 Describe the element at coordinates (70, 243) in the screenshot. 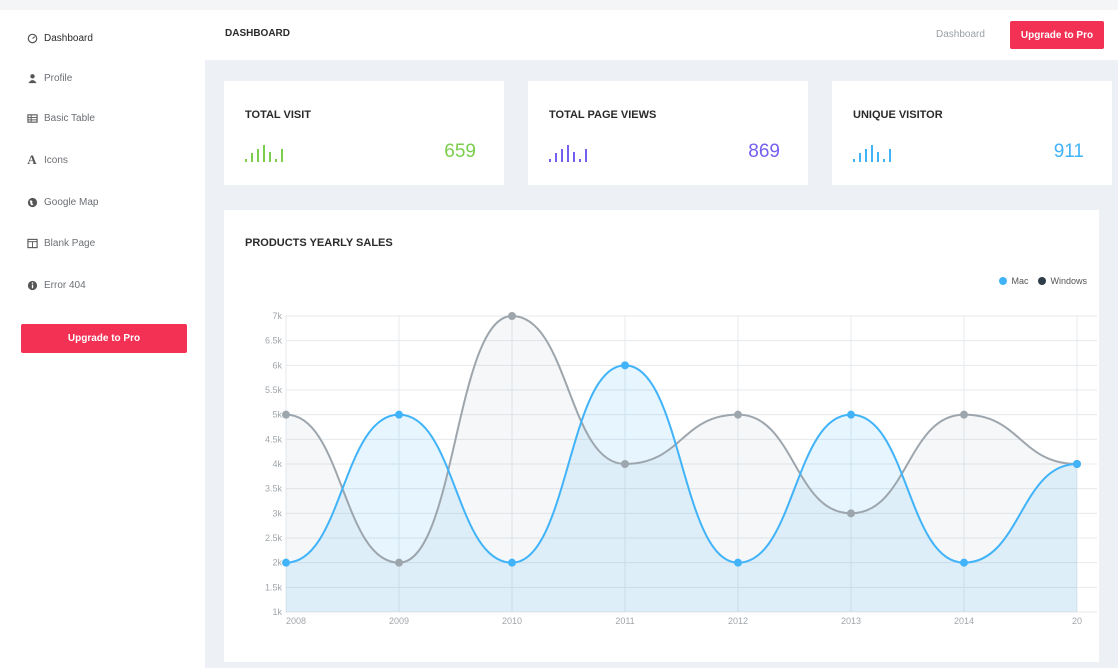

I see `sidebar-item-label: Blank Page` at that location.